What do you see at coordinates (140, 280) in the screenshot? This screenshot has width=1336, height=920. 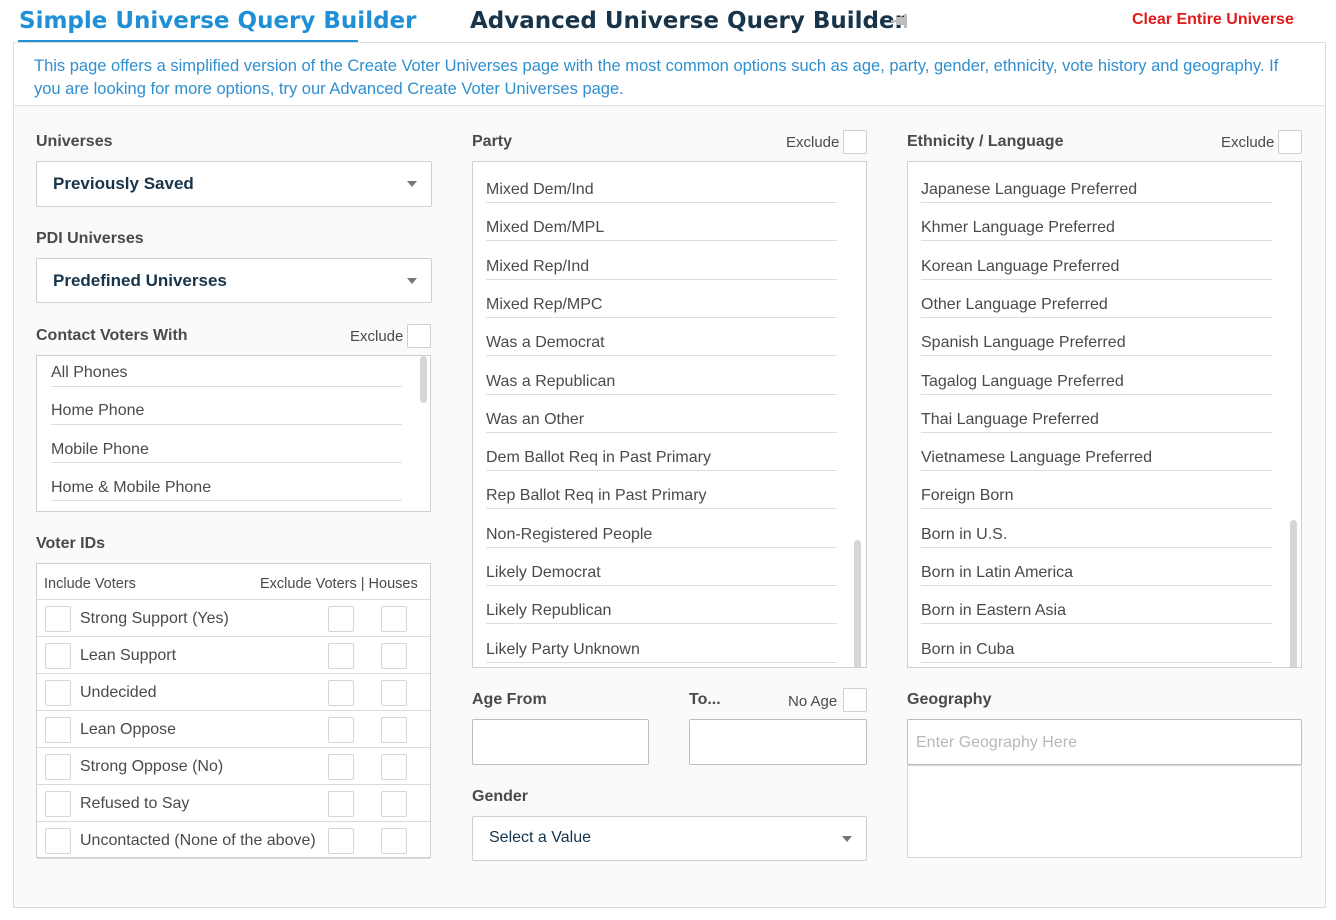 I see `pdi-universes-selected-value: Predefined Universes` at bounding box center [140, 280].